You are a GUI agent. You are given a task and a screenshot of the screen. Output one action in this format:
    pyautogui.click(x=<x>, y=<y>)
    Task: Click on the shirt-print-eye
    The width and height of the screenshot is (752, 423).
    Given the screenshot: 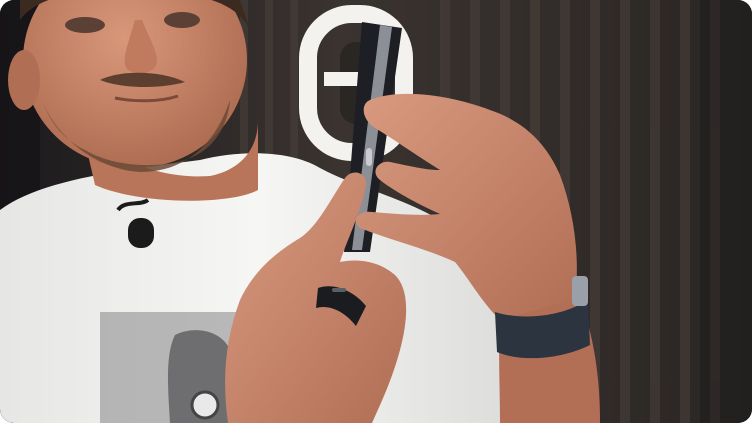 What is the action you would take?
    pyautogui.click(x=205, y=405)
    